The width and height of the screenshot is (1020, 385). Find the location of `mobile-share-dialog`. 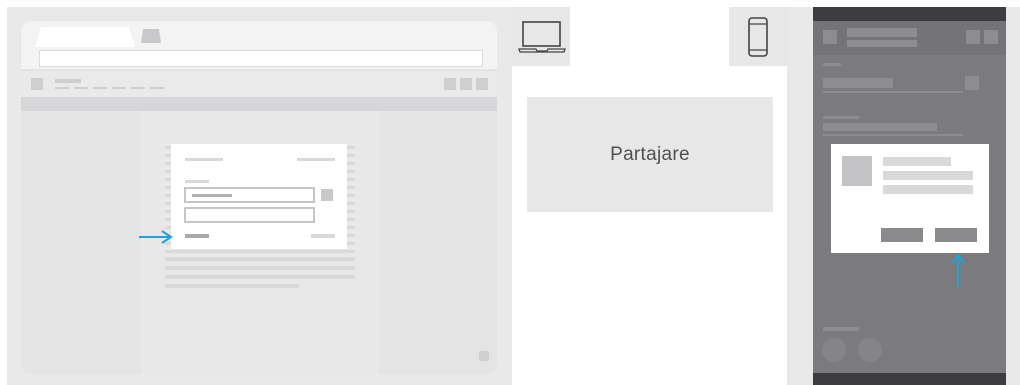

mobile-share-dialog is located at coordinates (910, 198).